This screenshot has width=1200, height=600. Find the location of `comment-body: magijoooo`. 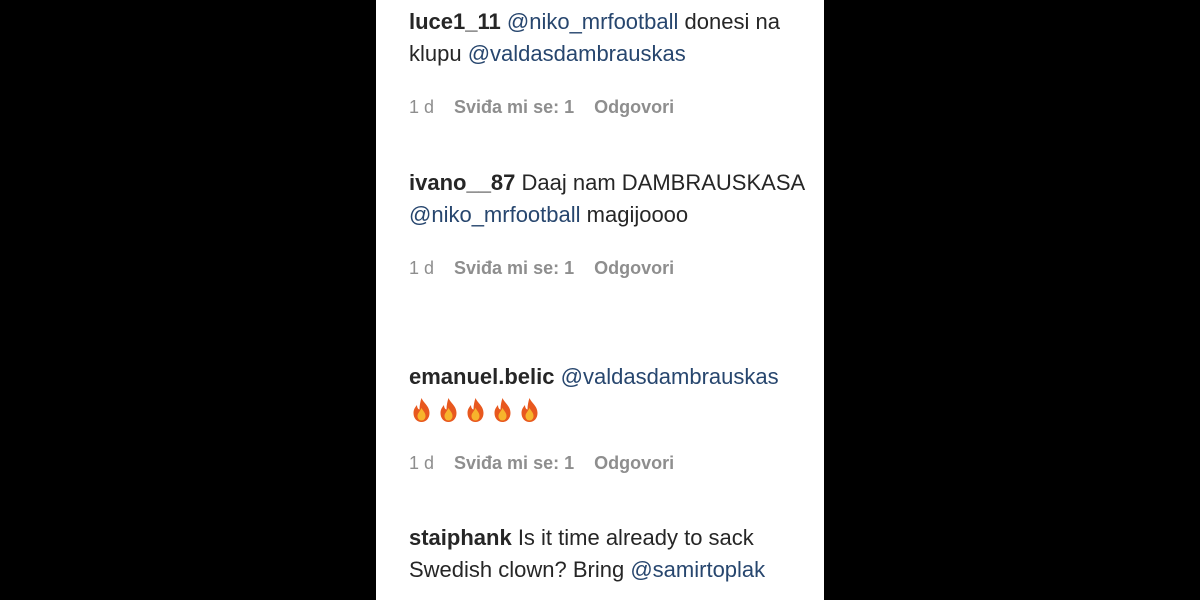

comment-body: magijoooo is located at coordinates (634, 214).